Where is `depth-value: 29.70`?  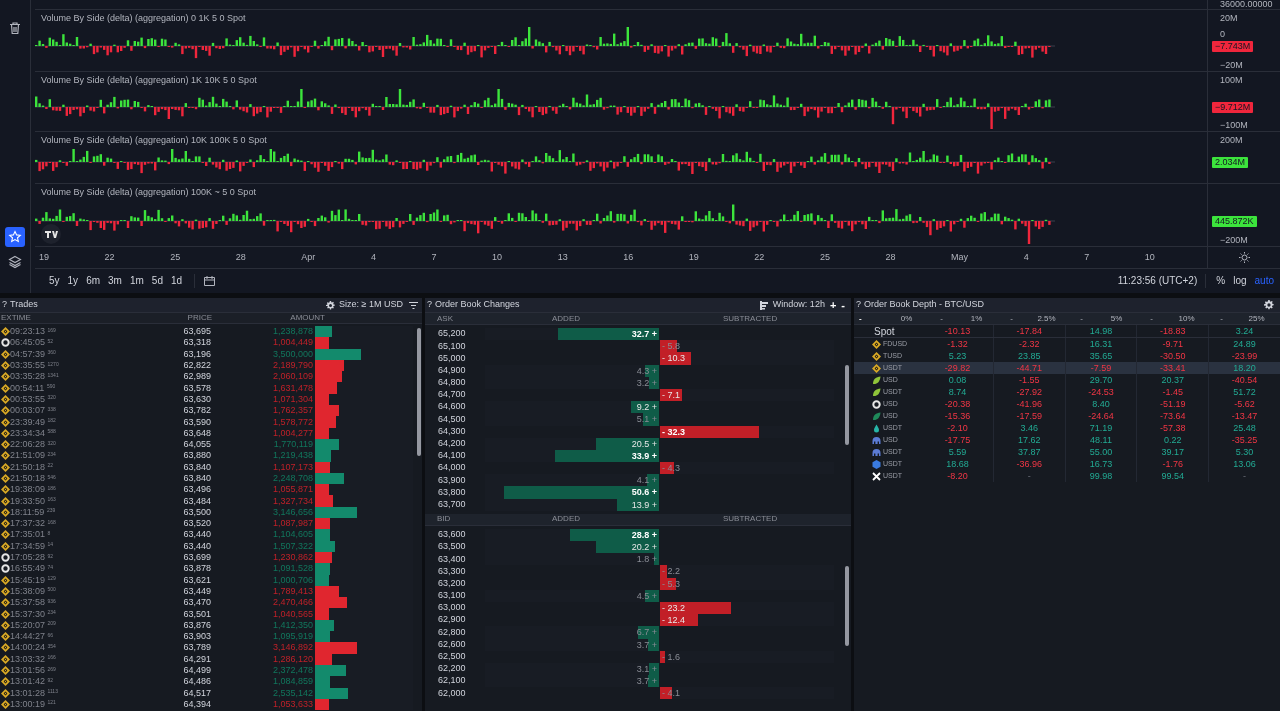 depth-value: 29.70 is located at coordinates (1101, 380).